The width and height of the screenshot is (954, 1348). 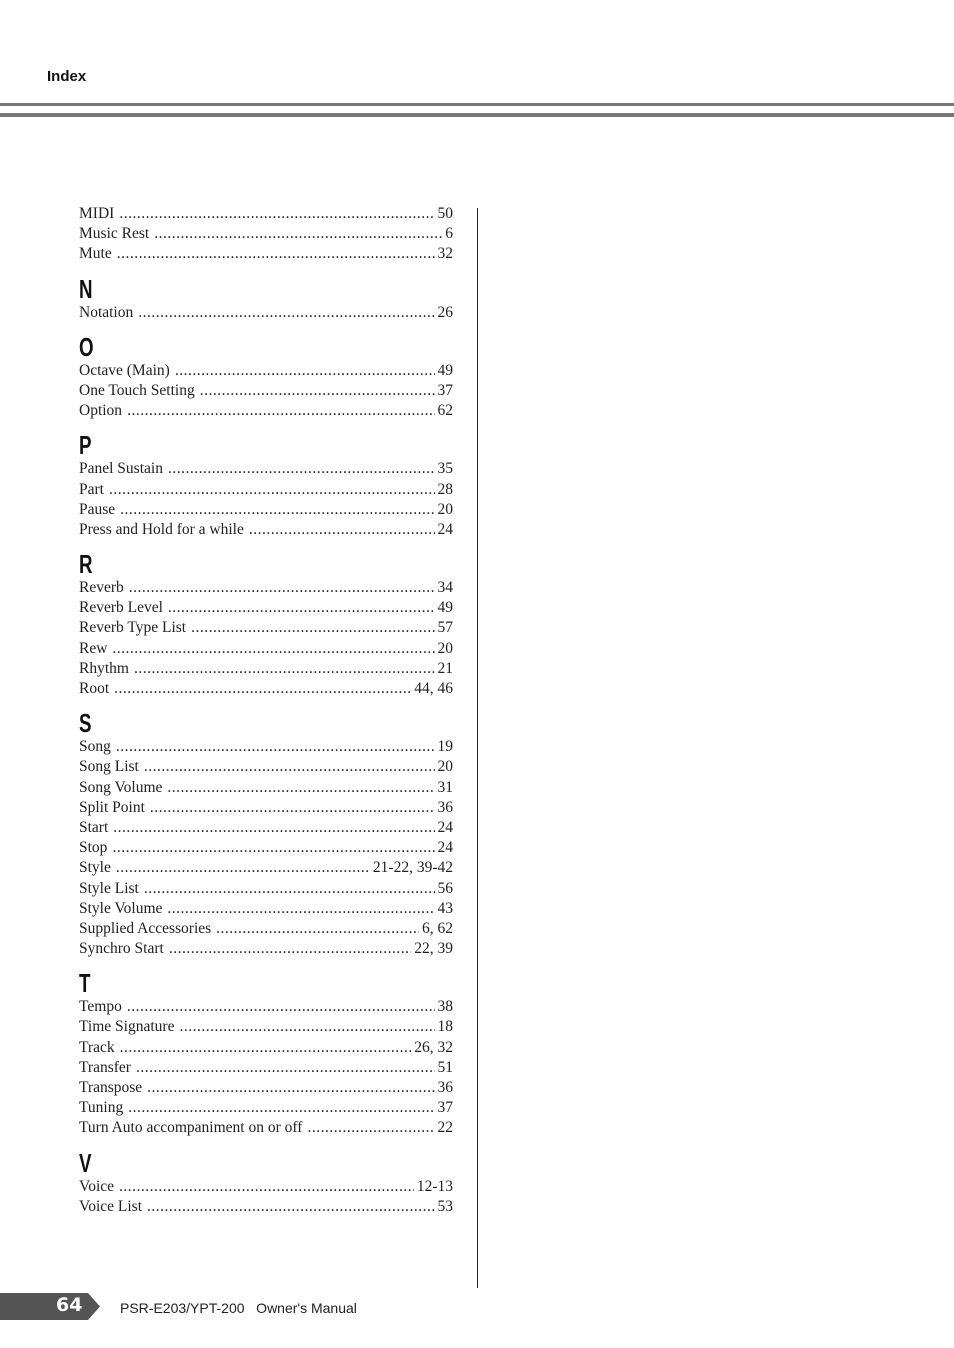 What do you see at coordinates (86, 346) in the screenshot?
I see `section-letter: O` at bounding box center [86, 346].